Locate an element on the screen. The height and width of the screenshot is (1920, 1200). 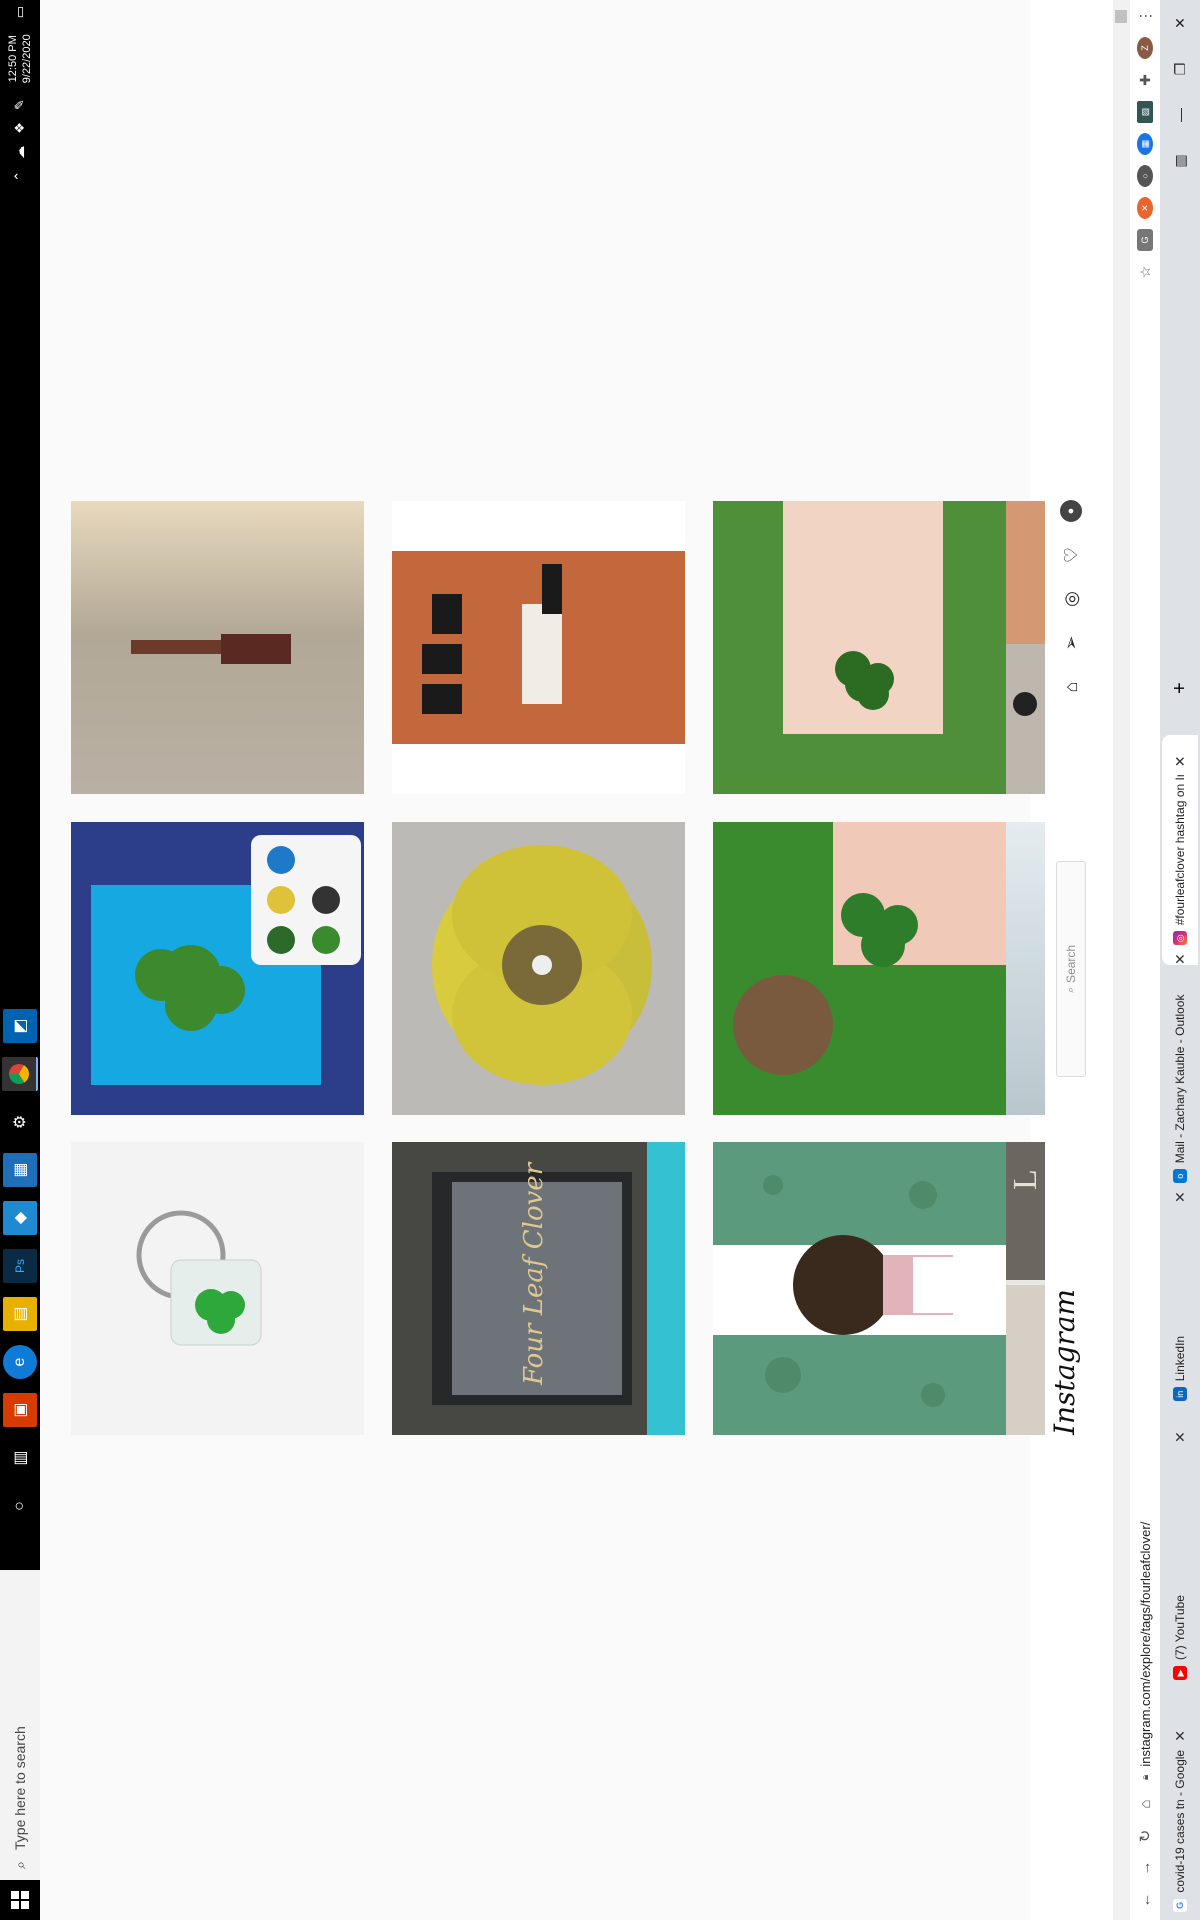
linkedin-icon: in is located at coordinates (1180, 1394).